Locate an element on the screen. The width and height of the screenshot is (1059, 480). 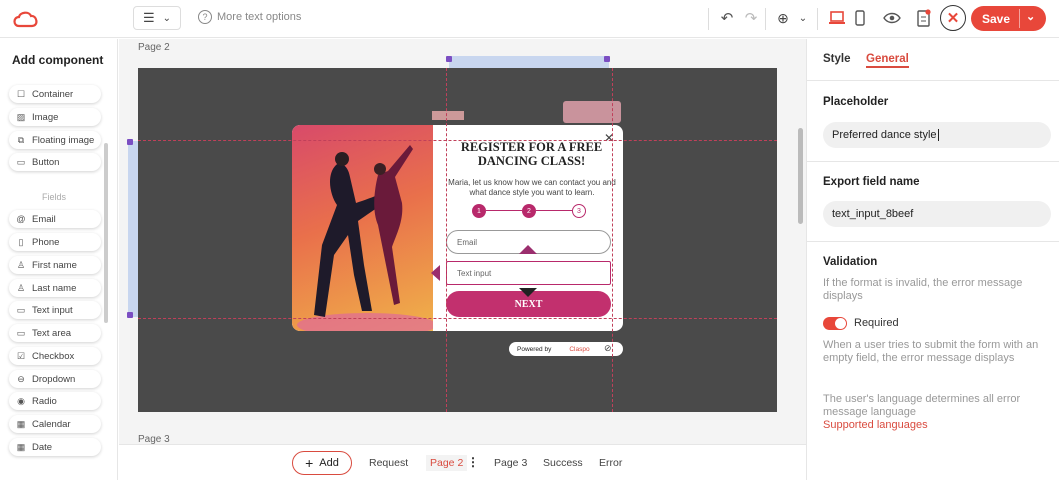
person-icon: ♙ is located at coordinates (21, 287).